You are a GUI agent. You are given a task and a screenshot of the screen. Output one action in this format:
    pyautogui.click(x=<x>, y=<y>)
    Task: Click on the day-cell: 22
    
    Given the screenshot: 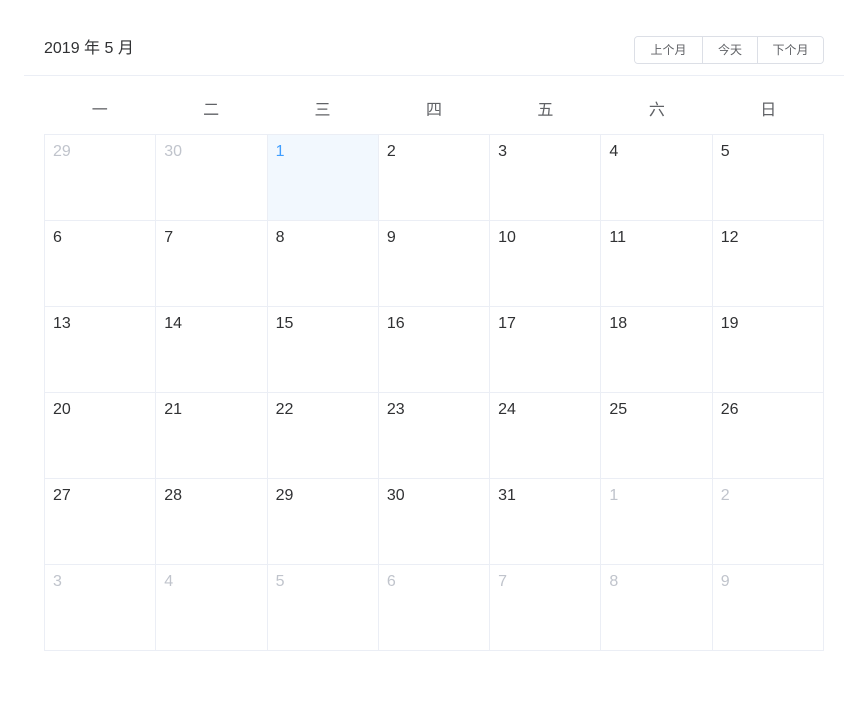 What is the action you would take?
    pyautogui.click(x=323, y=436)
    